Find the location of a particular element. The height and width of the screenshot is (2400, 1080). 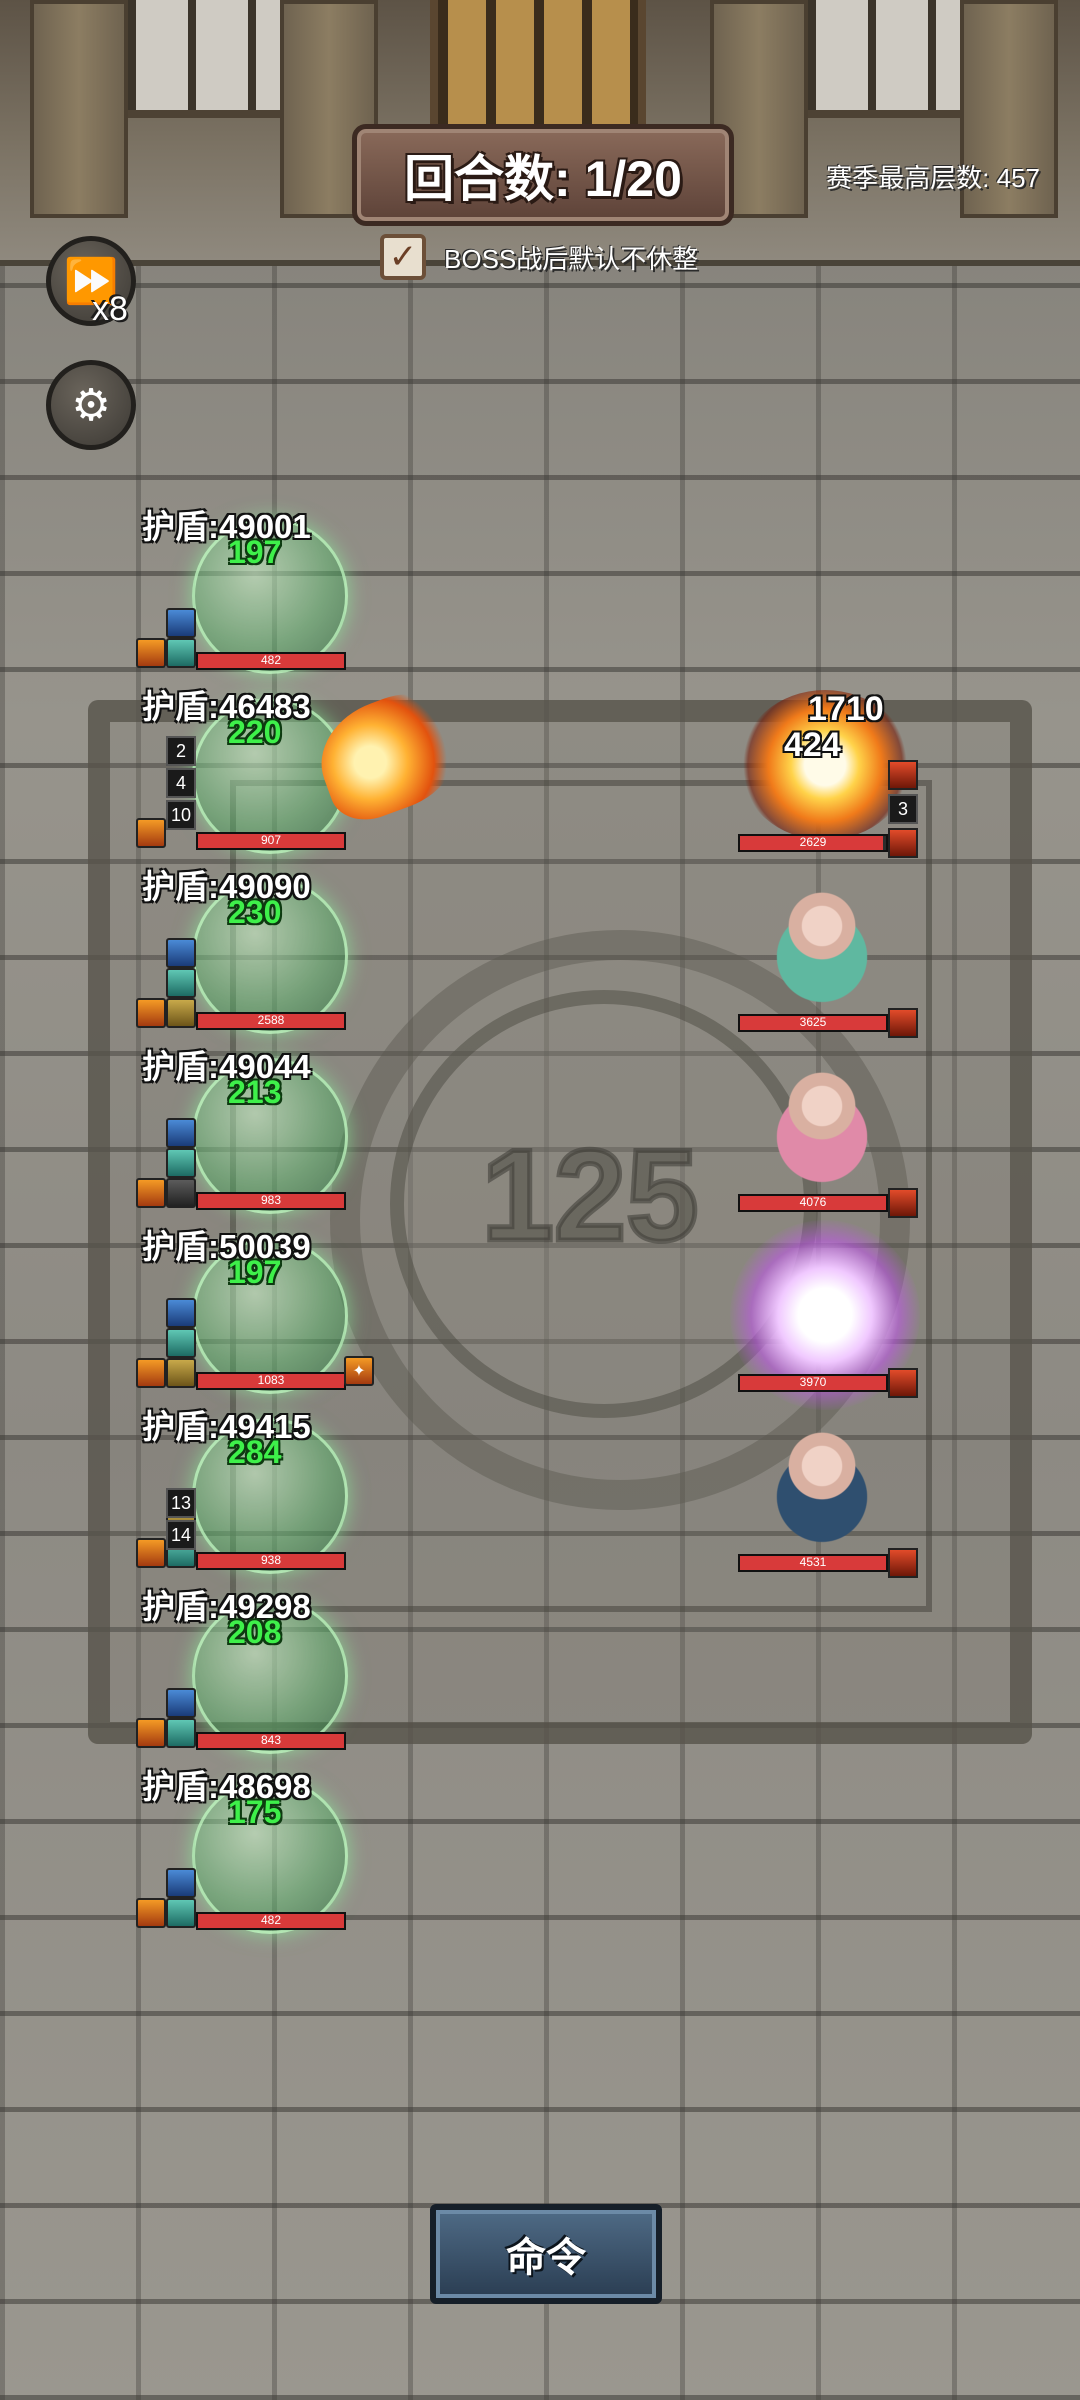

ally-shield-value: 护盾:49044 is located at coordinates (226, 1066).